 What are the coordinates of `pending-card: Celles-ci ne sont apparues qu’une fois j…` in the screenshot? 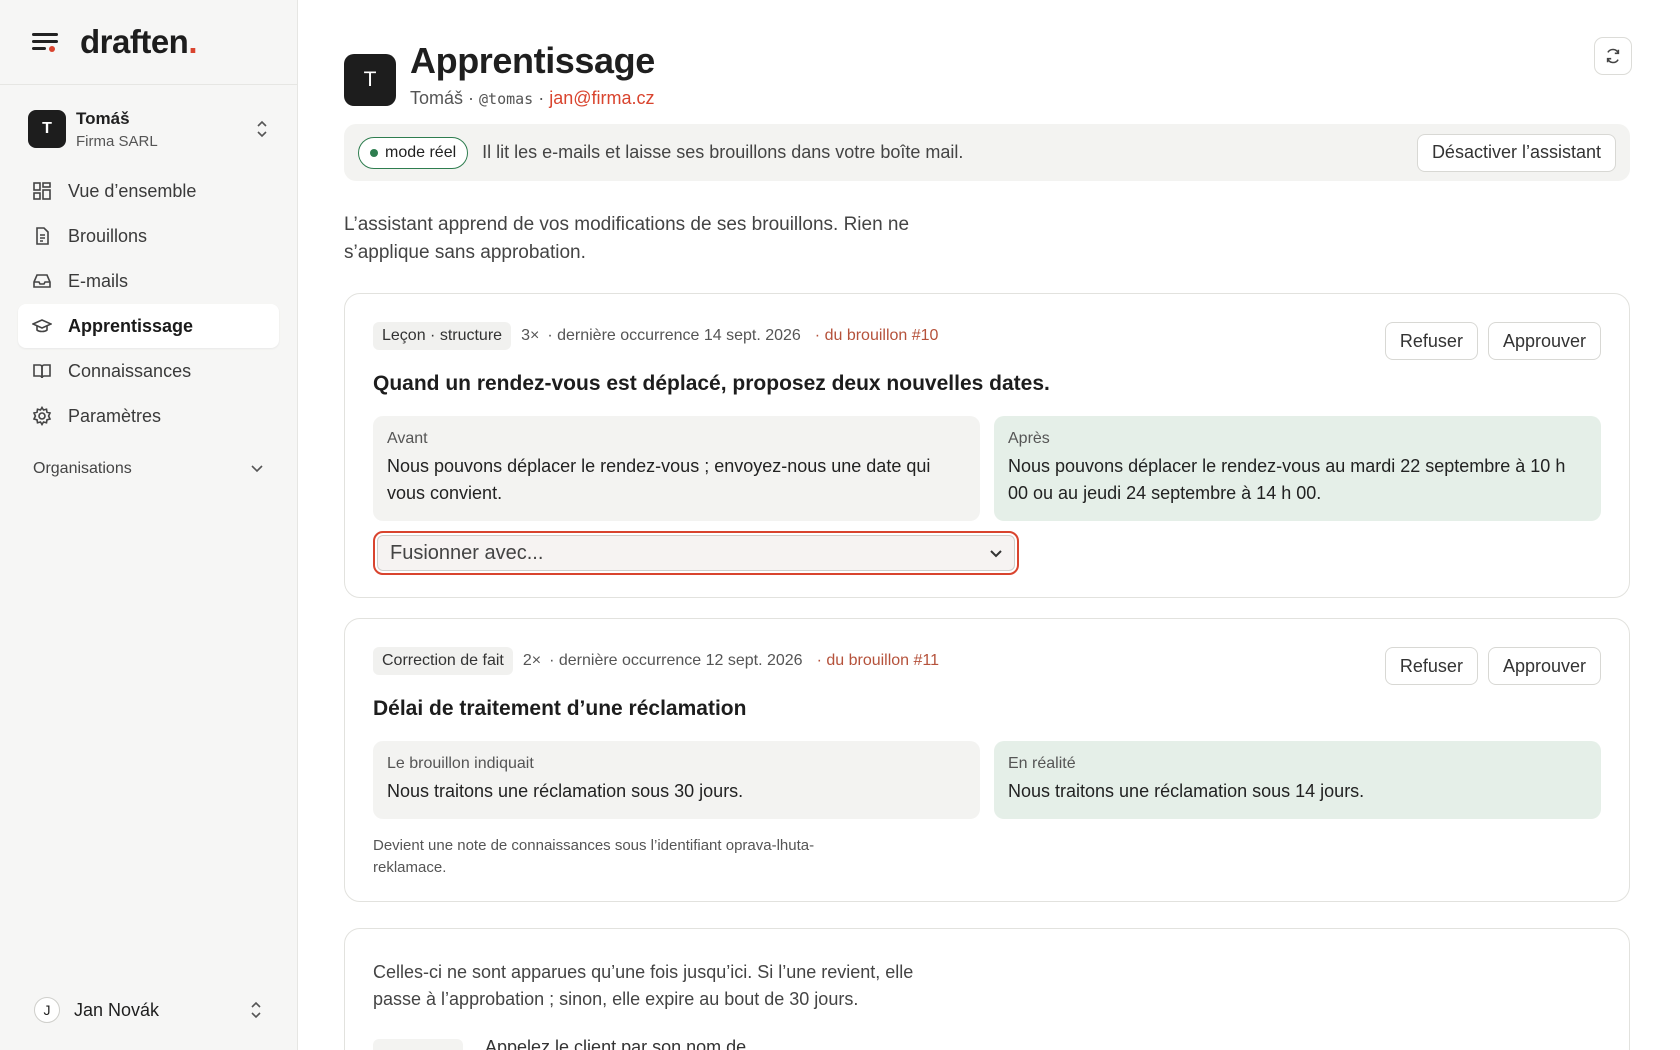 It's located at (987, 989).